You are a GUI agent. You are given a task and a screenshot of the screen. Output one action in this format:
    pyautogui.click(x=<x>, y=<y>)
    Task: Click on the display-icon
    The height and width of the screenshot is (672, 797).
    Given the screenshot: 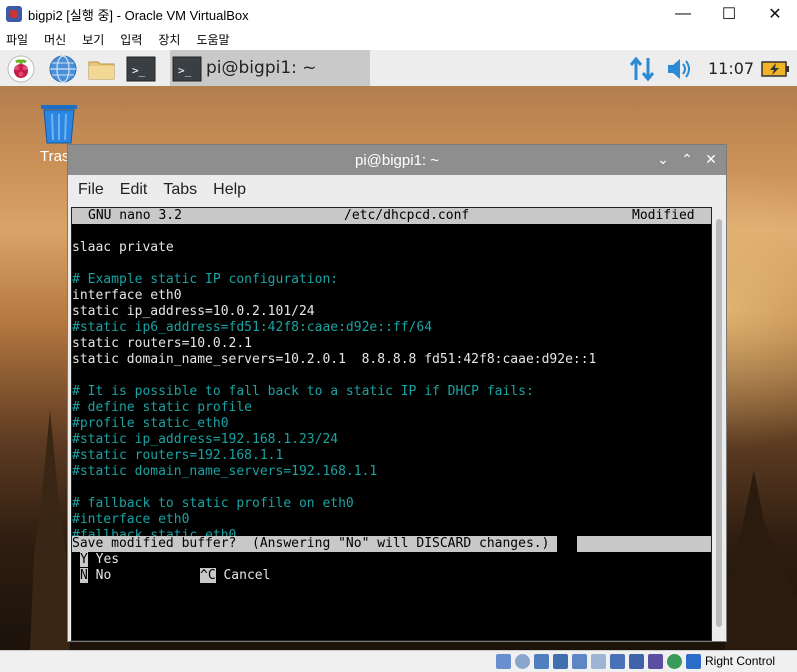 What is the action you would take?
    pyautogui.click(x=617, y=661)
    